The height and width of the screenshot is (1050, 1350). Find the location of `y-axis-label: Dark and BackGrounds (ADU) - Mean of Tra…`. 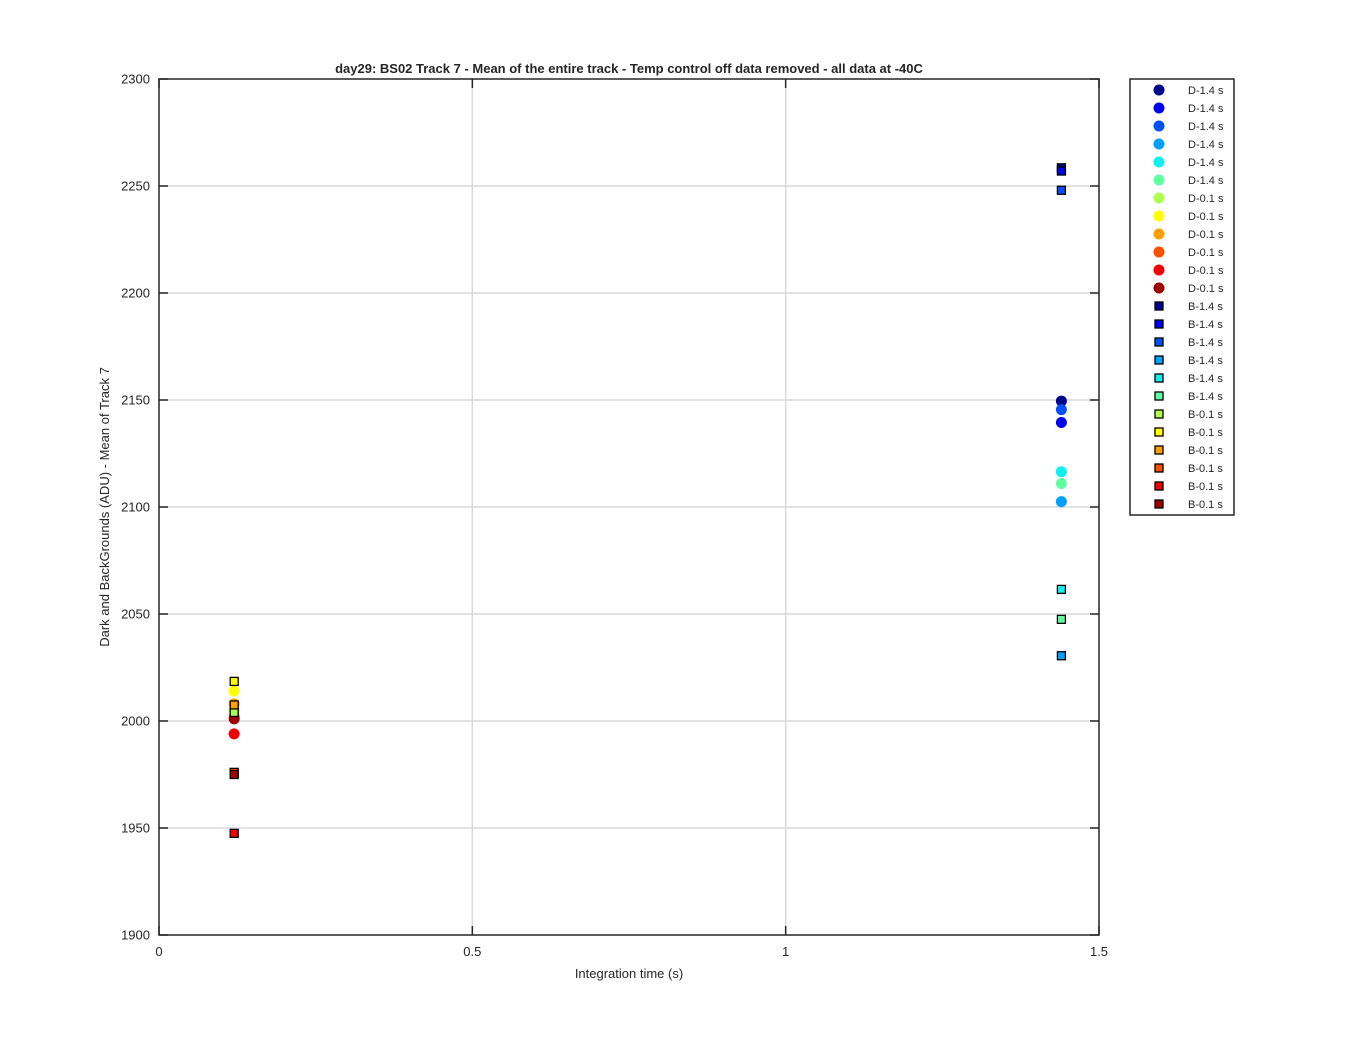

y-axis-label: Dark and BackGrounds (ADU) - Mean of Tra… is located at coordinates (104, 507).